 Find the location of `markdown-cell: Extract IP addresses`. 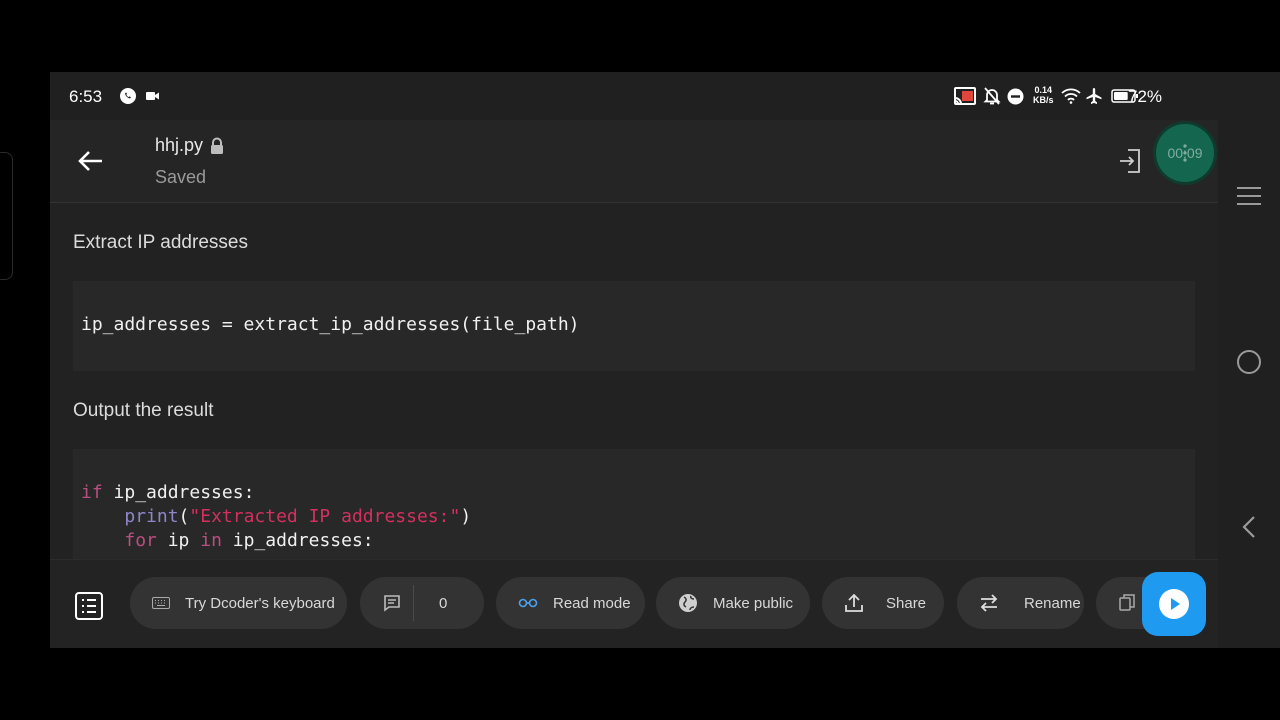

markdown-cell: Extract IP addresses is located at coordinates (160, 242).